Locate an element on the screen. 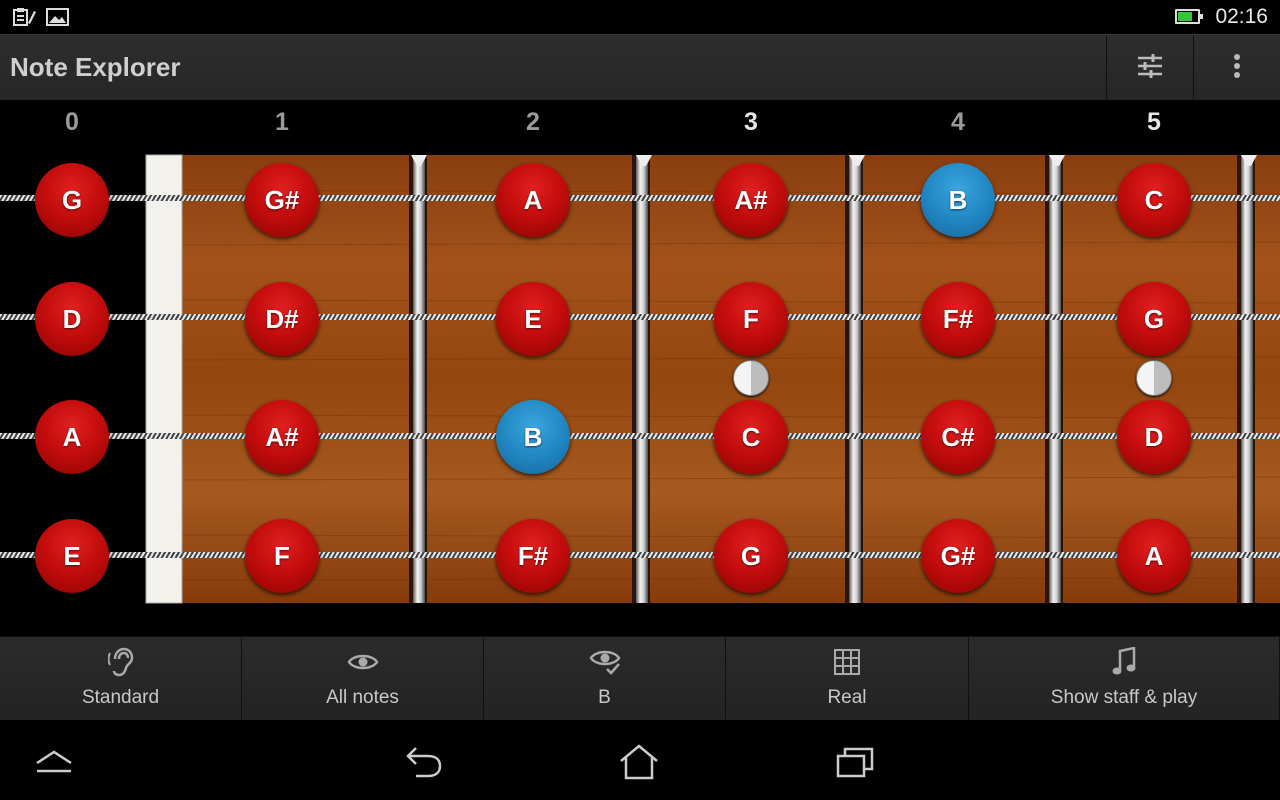  fret-number: 1 is located at coordinates (282, 122).